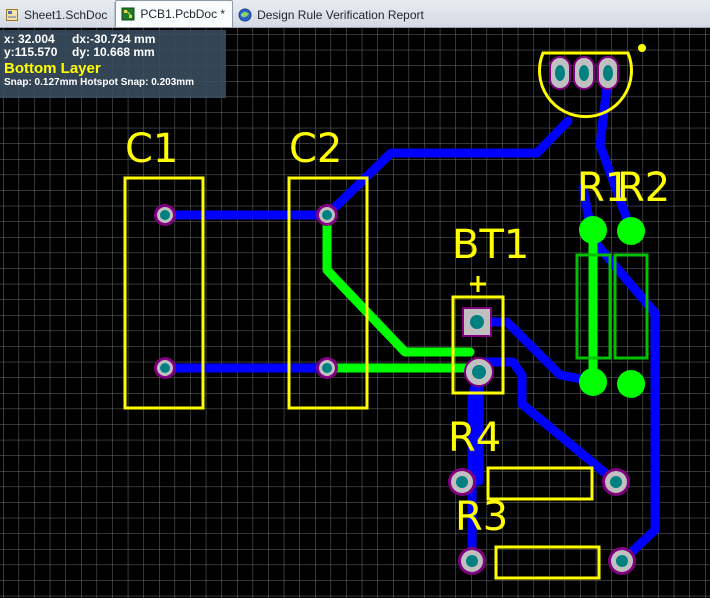 This screenshot has height=598, width=710. I want to click on tab-sheet1-schdoc: Sheet1.SchDoc, so click(58, 14).